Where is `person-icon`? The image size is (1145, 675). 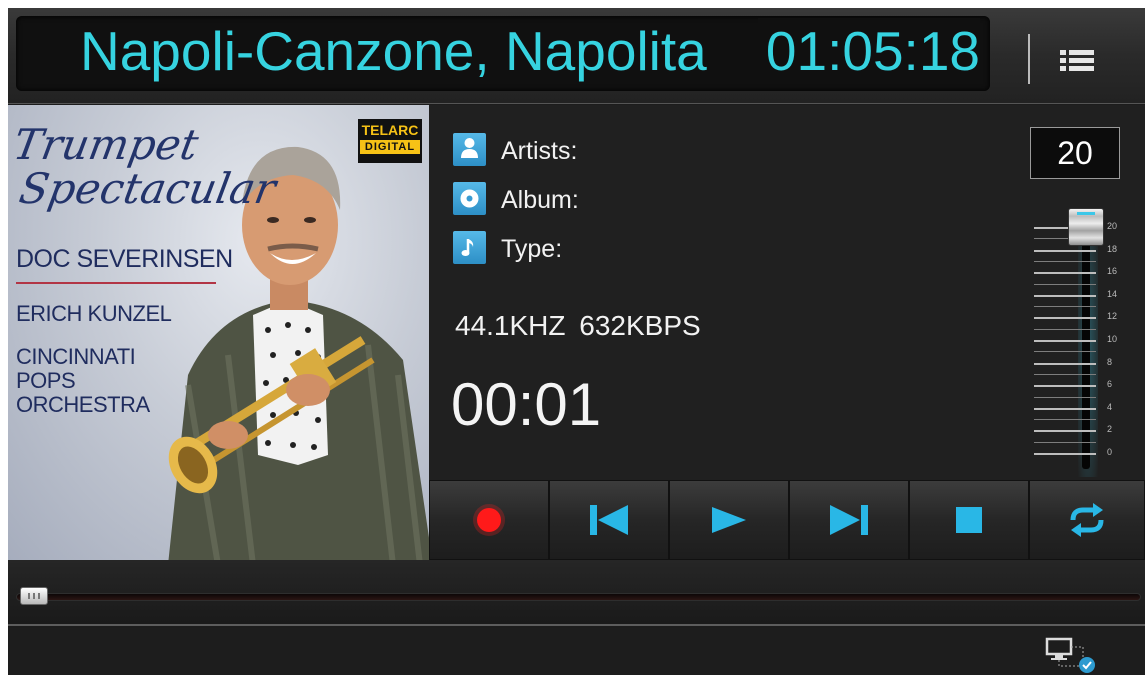
person-icon is located at coordinates (469, 149).